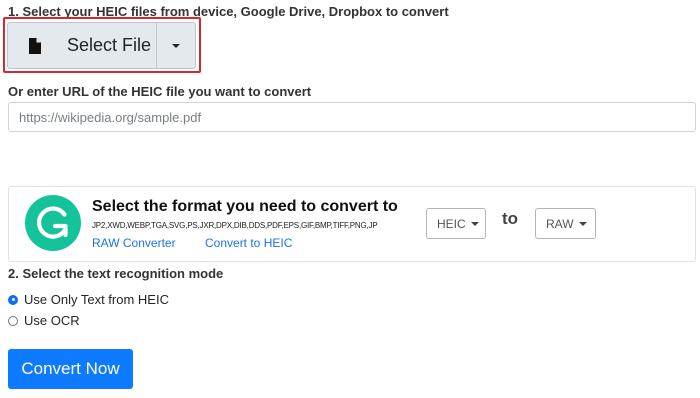  I want to click on file-icon, so click(35, 45).